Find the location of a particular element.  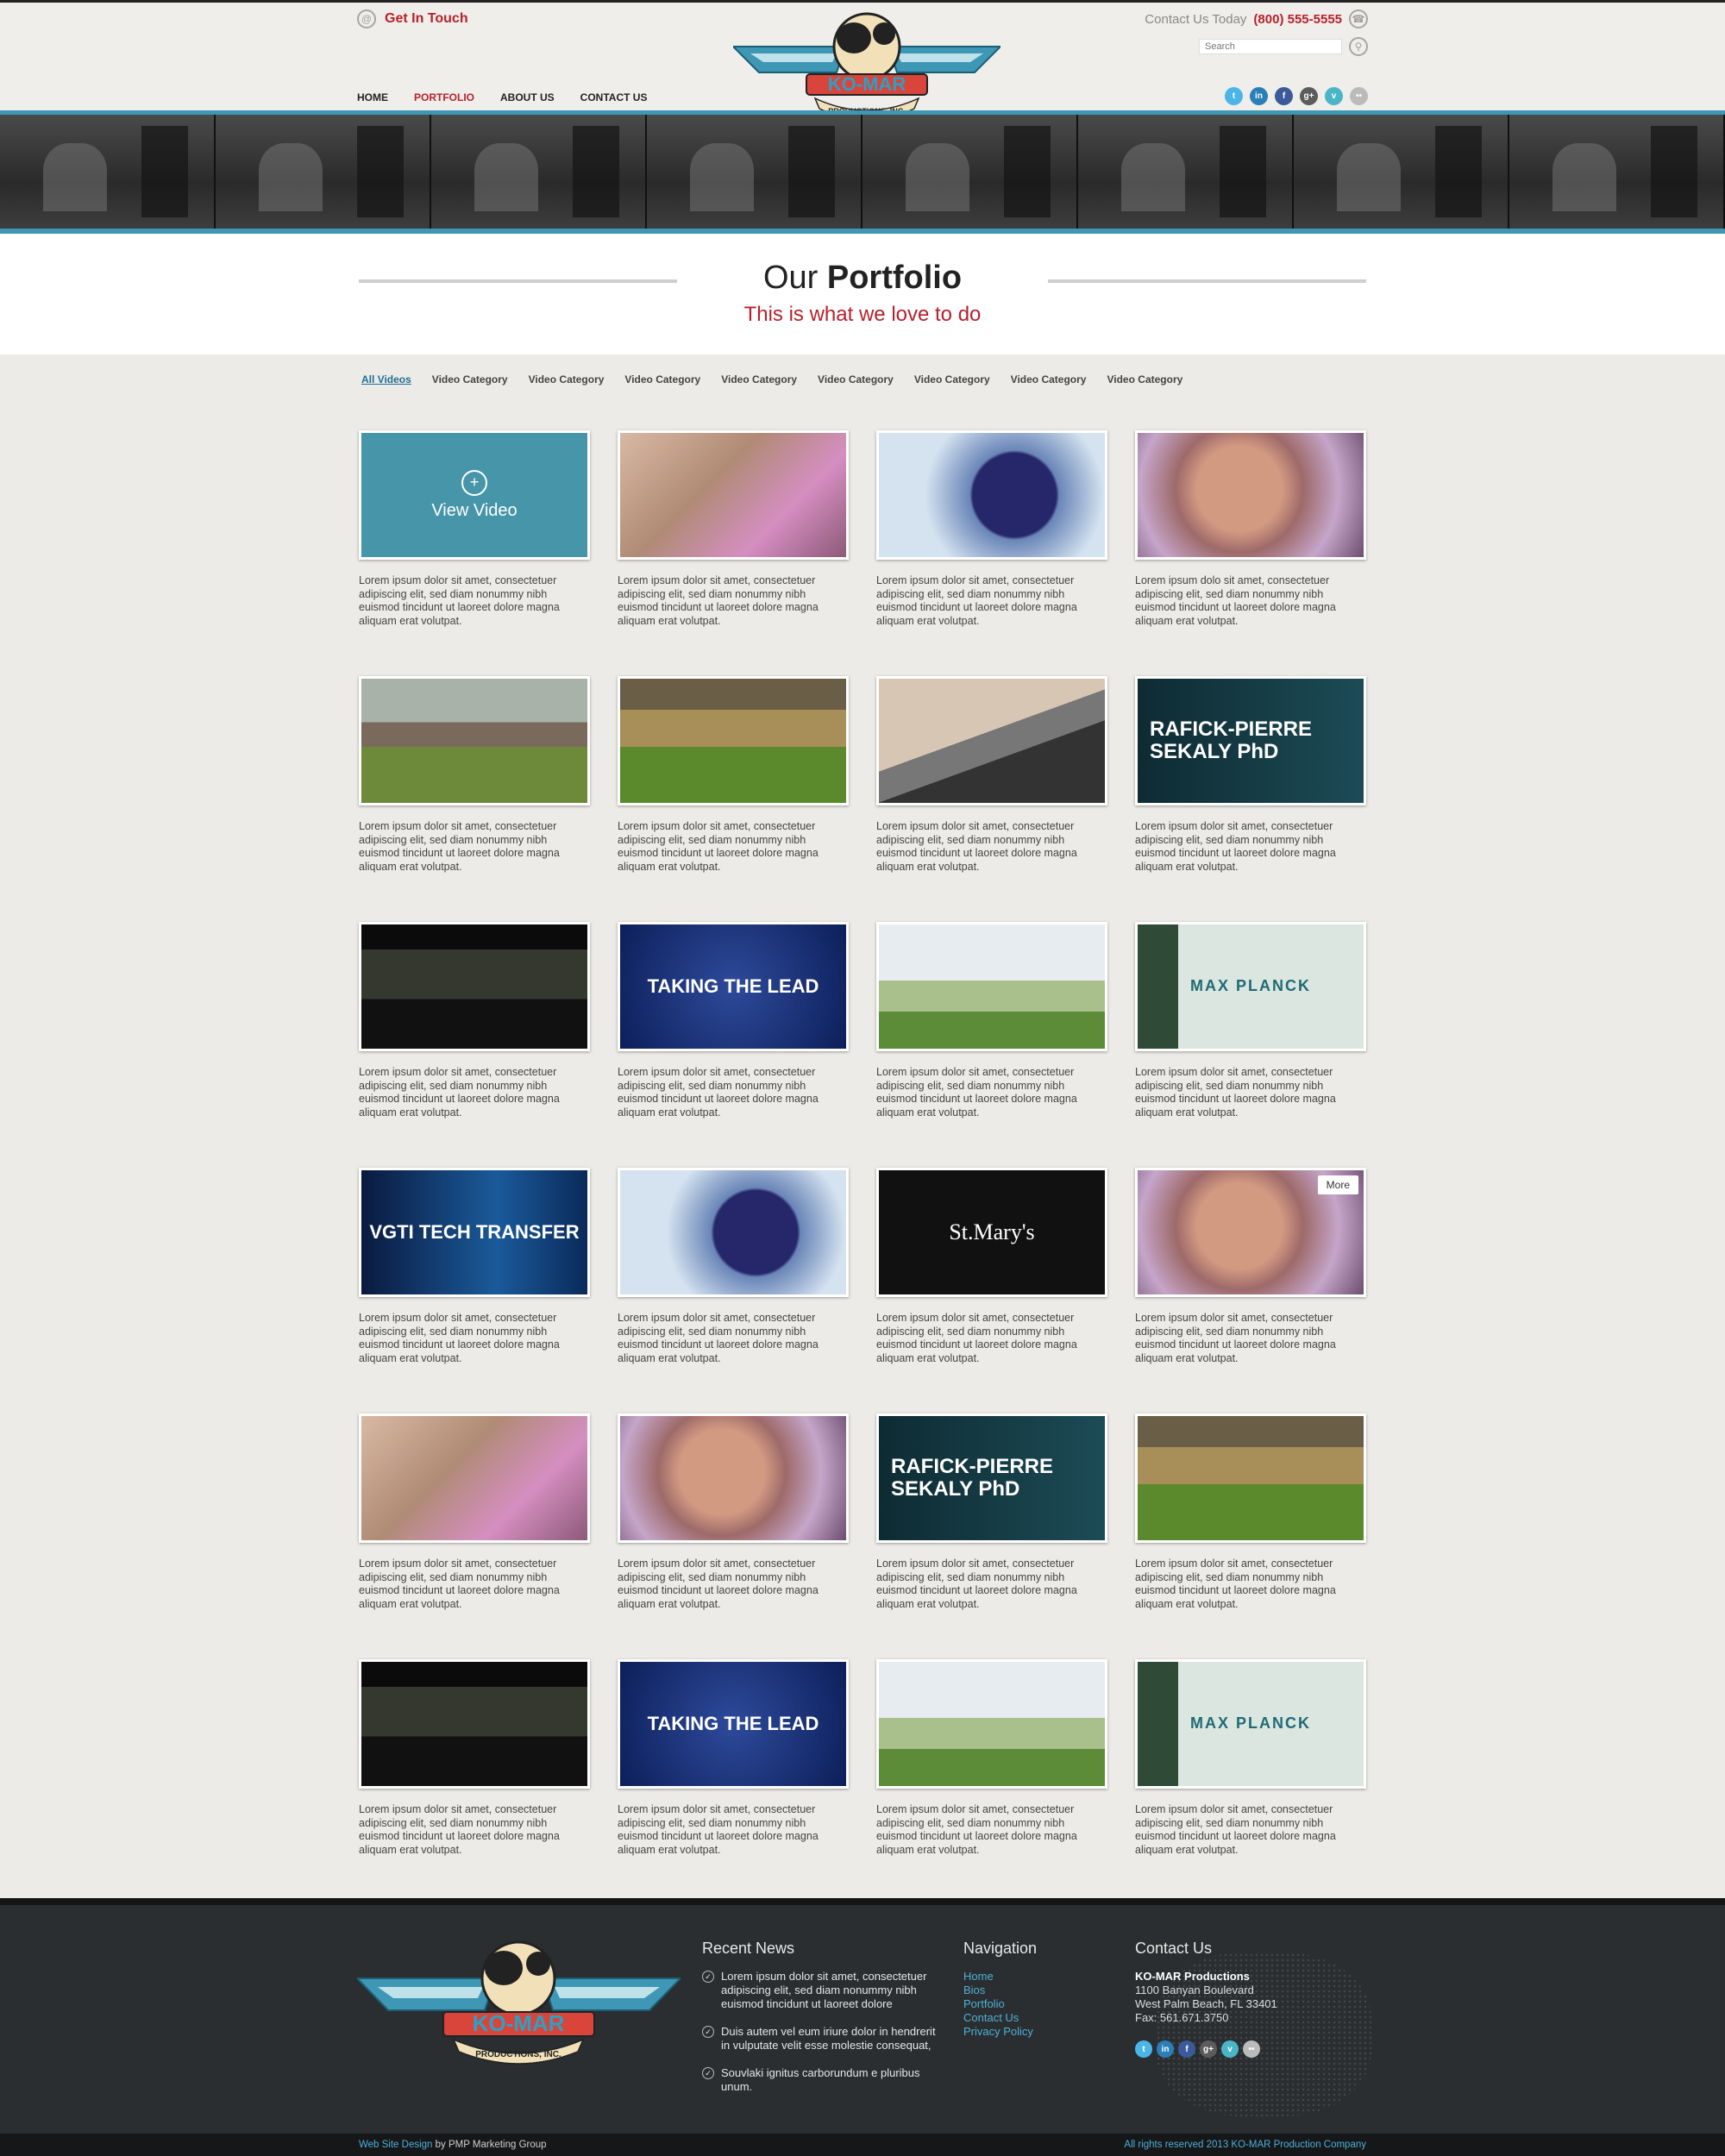

view-video-label: View Video is located at coordinates (474, 511).